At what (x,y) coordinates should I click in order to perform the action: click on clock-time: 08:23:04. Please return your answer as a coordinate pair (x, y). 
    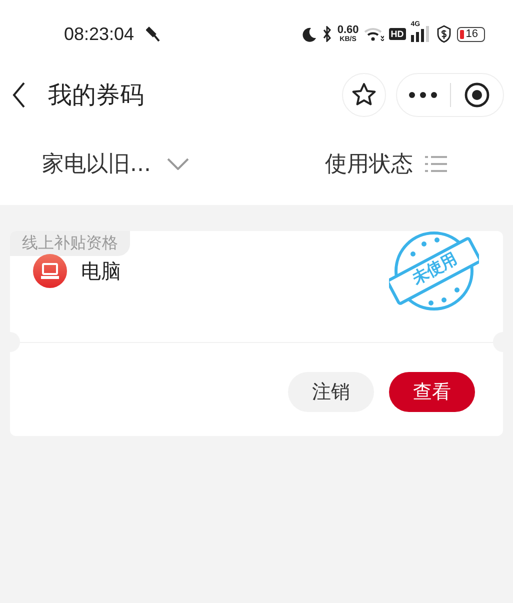
    Looking at the image, I should click on (99, 34).